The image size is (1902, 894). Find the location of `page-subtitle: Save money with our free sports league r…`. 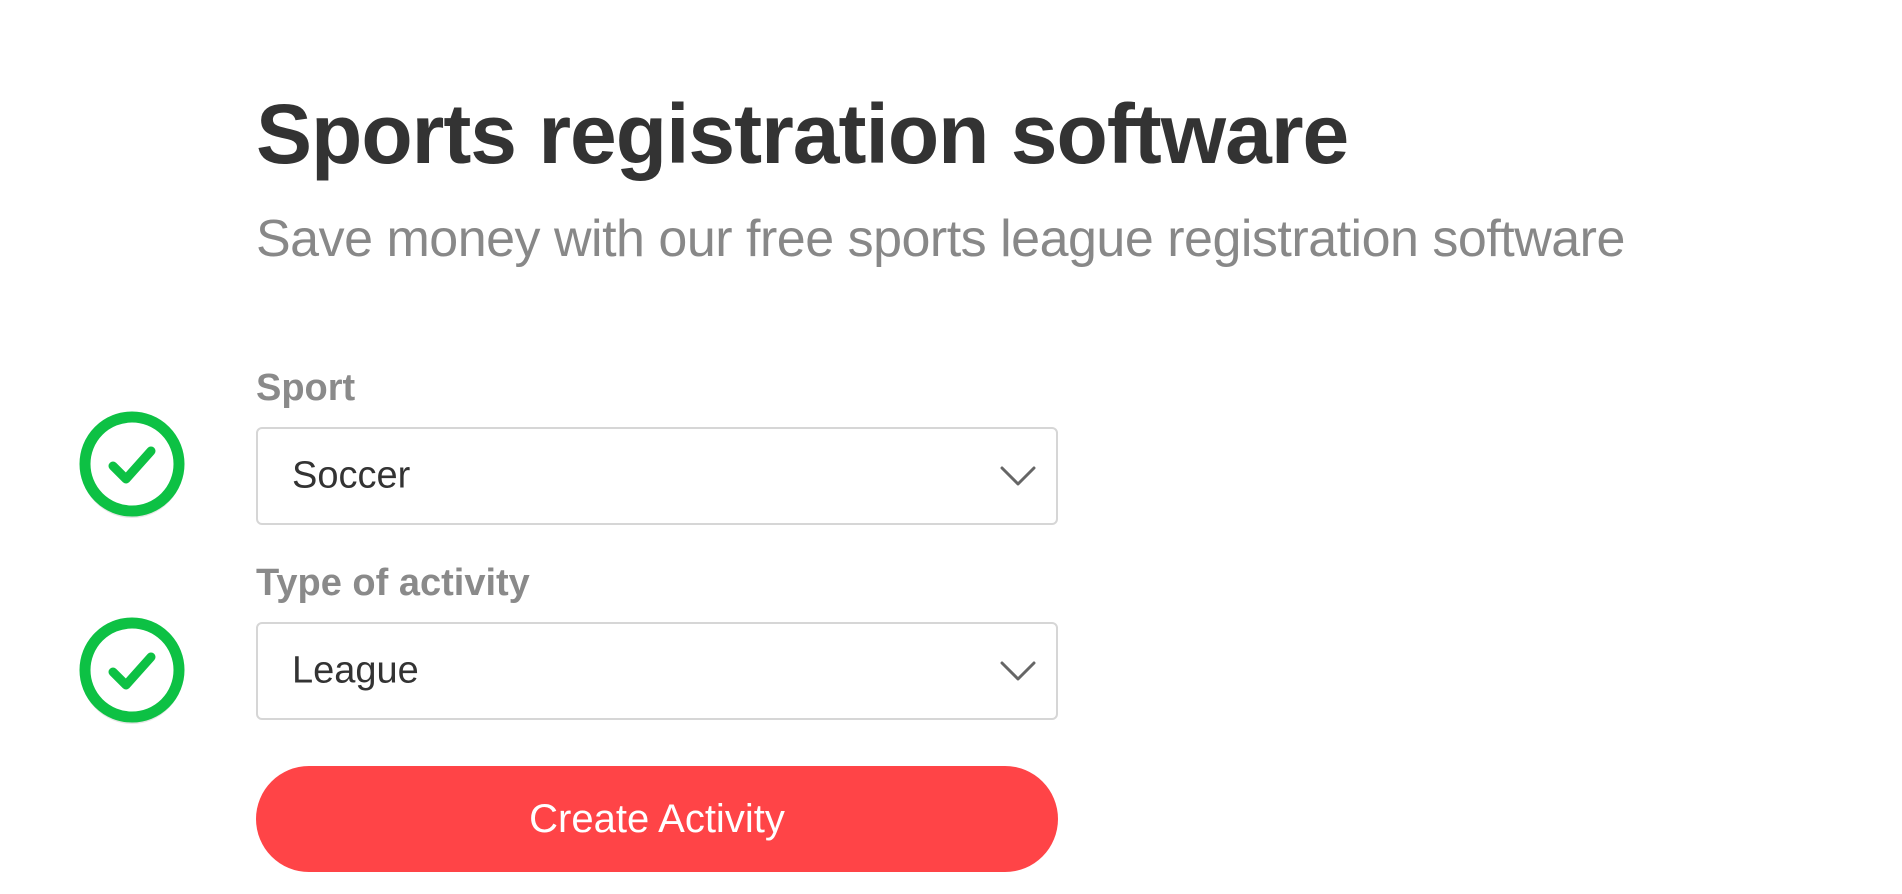

page-subtitle: Save money with our free sports league r… is located at coordinates (940, 239).